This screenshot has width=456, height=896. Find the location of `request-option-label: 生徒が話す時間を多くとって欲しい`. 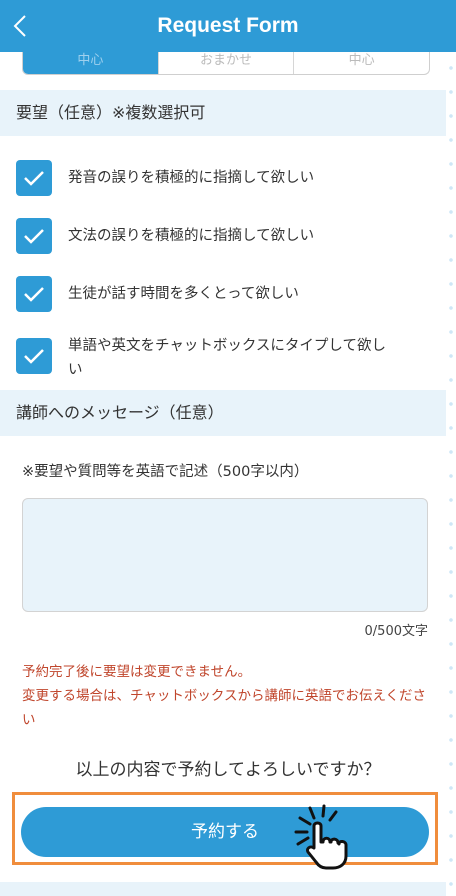

request-option-label: 生徒が話す時間を多くとって欲しい is located at coordinates (183, 294).